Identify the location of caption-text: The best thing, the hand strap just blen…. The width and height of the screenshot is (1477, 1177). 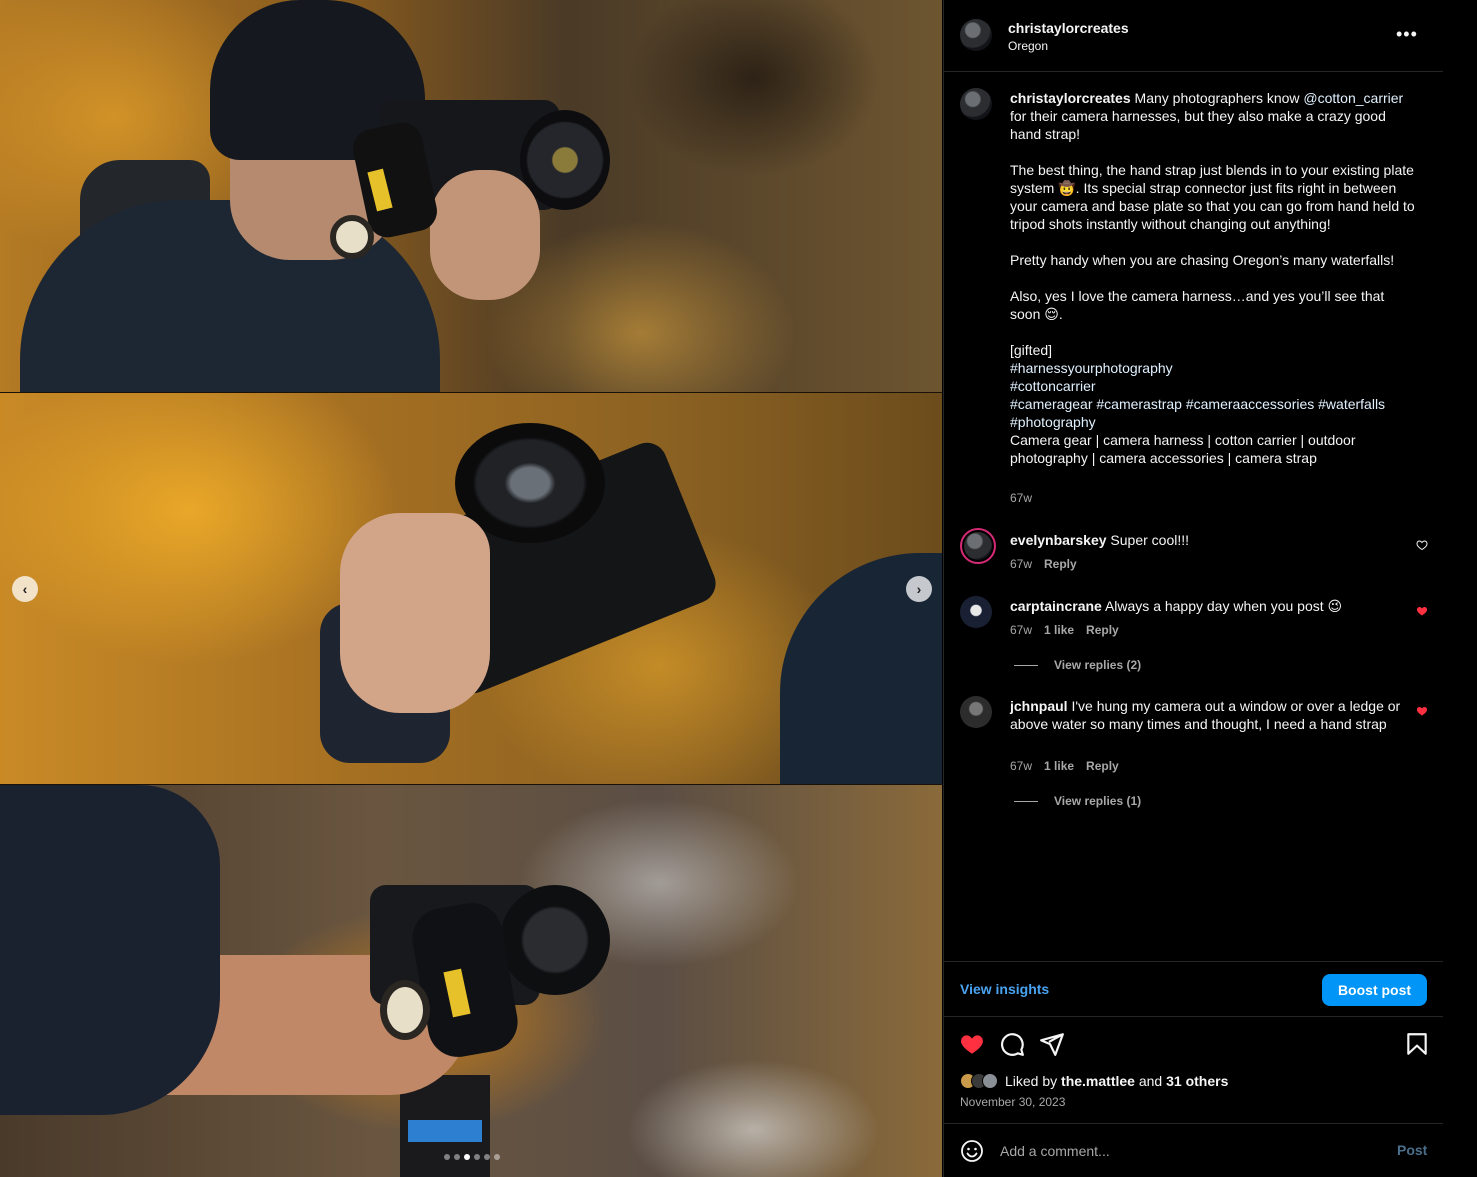
(1212, 197).